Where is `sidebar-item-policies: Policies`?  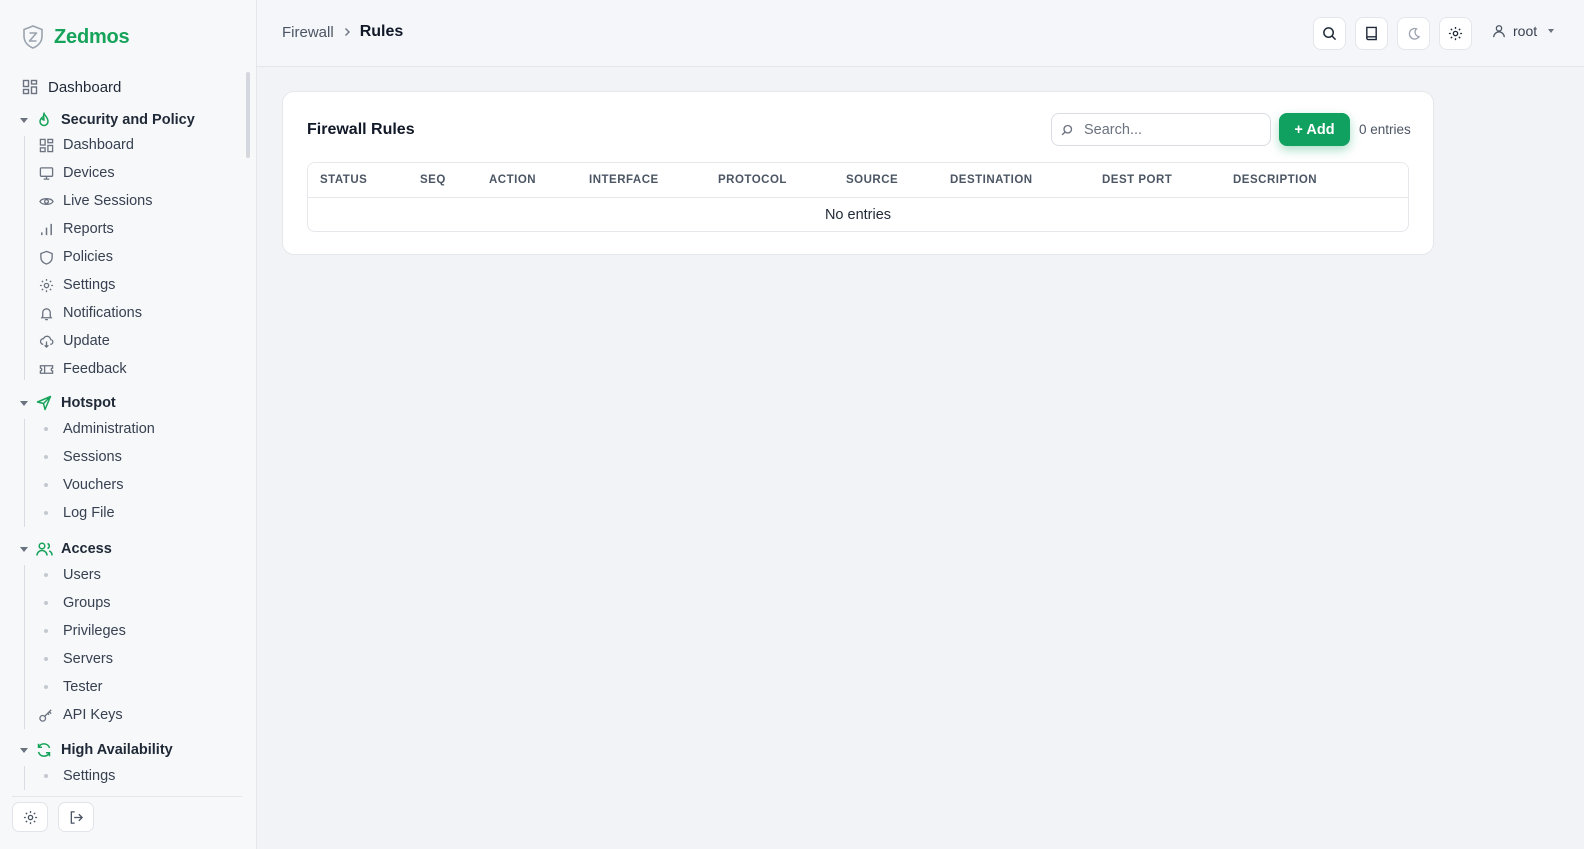
sidebar-item-policies: Policies is located at coordinates (75, 257).